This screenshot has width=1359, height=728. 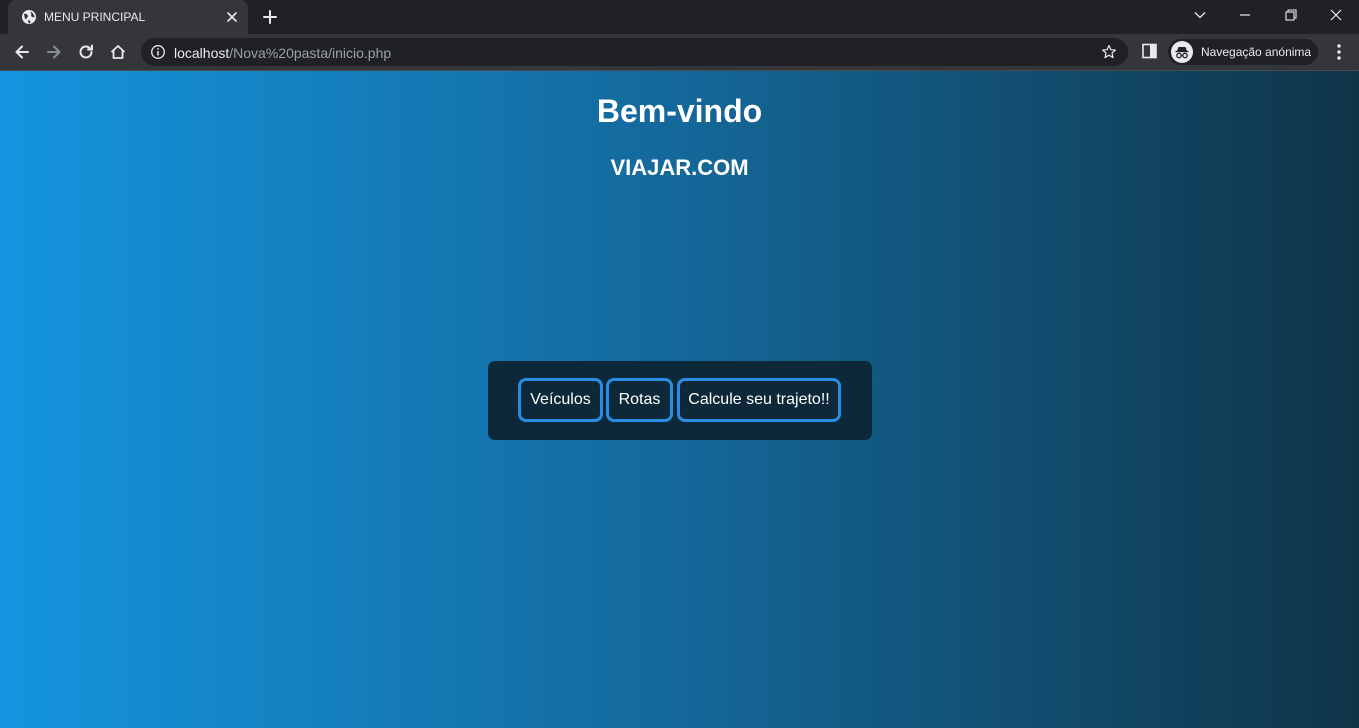 What do you see at coordinates (158, 52) in the screenshot?
I see `info-icon` at bounding box center [158, 52].